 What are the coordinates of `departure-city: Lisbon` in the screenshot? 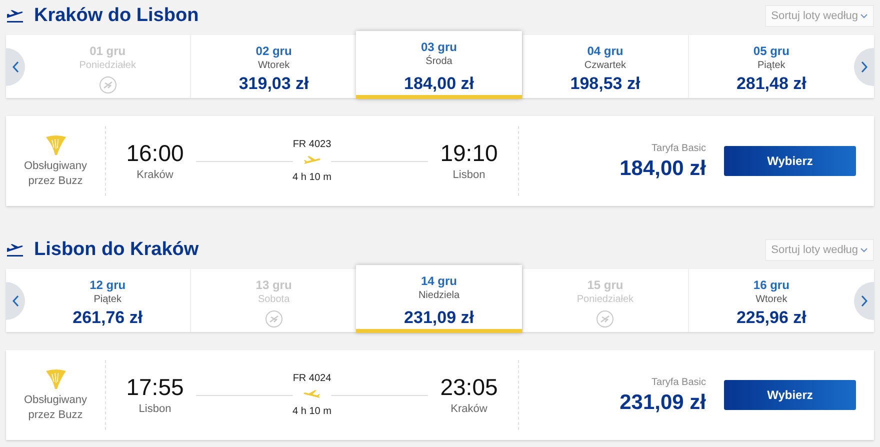 It's located at (155, 409).